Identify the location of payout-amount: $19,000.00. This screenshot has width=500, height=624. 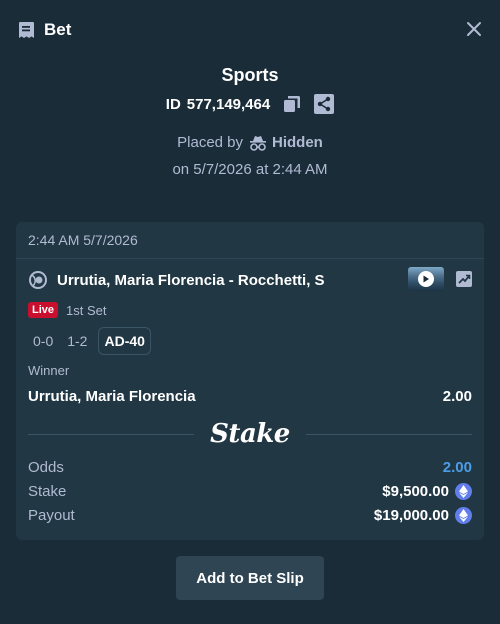
(422, 515).